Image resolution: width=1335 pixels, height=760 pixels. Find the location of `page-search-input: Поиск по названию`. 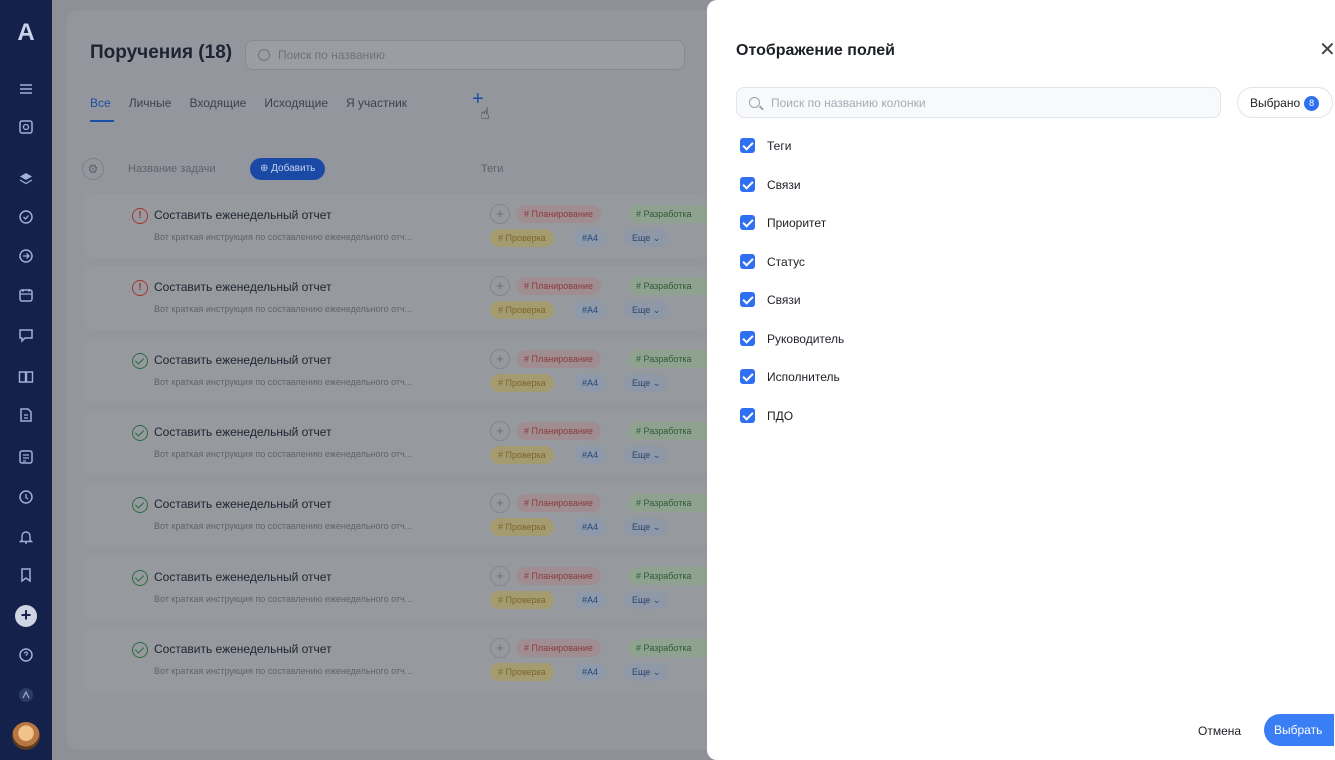

page-search-input: Поиск по названию is located at coordinates (465, 55).